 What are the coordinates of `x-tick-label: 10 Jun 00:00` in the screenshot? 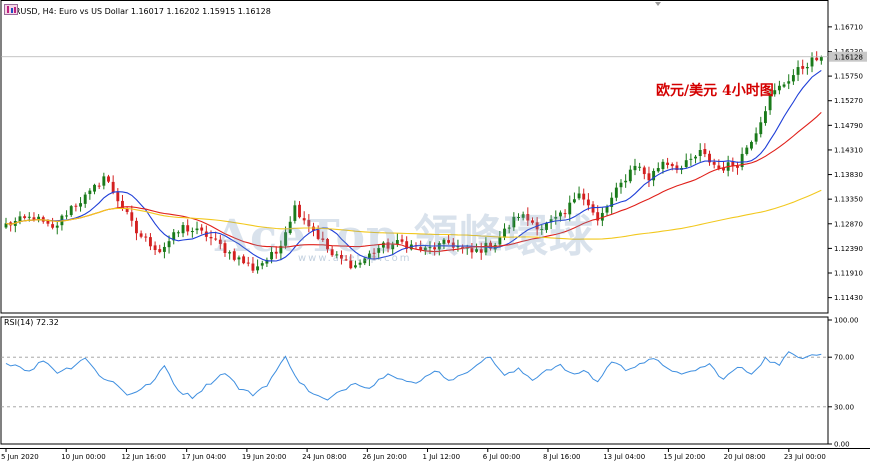 It's located at (83, 457).